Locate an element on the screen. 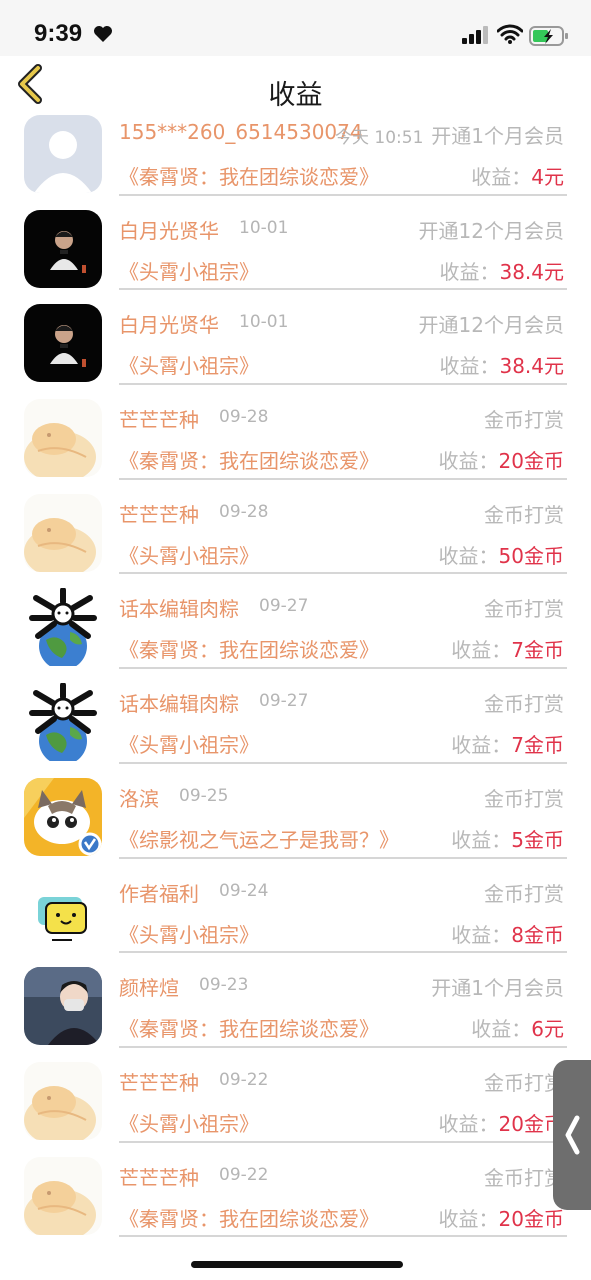 The width and height of the screenshot is (591, 1280). wifi-icon is located at coordinates (510, 34).